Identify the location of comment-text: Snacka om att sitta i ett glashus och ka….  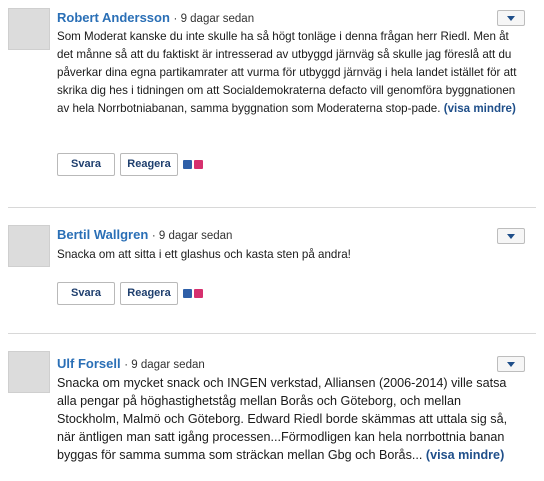
(291, 255).